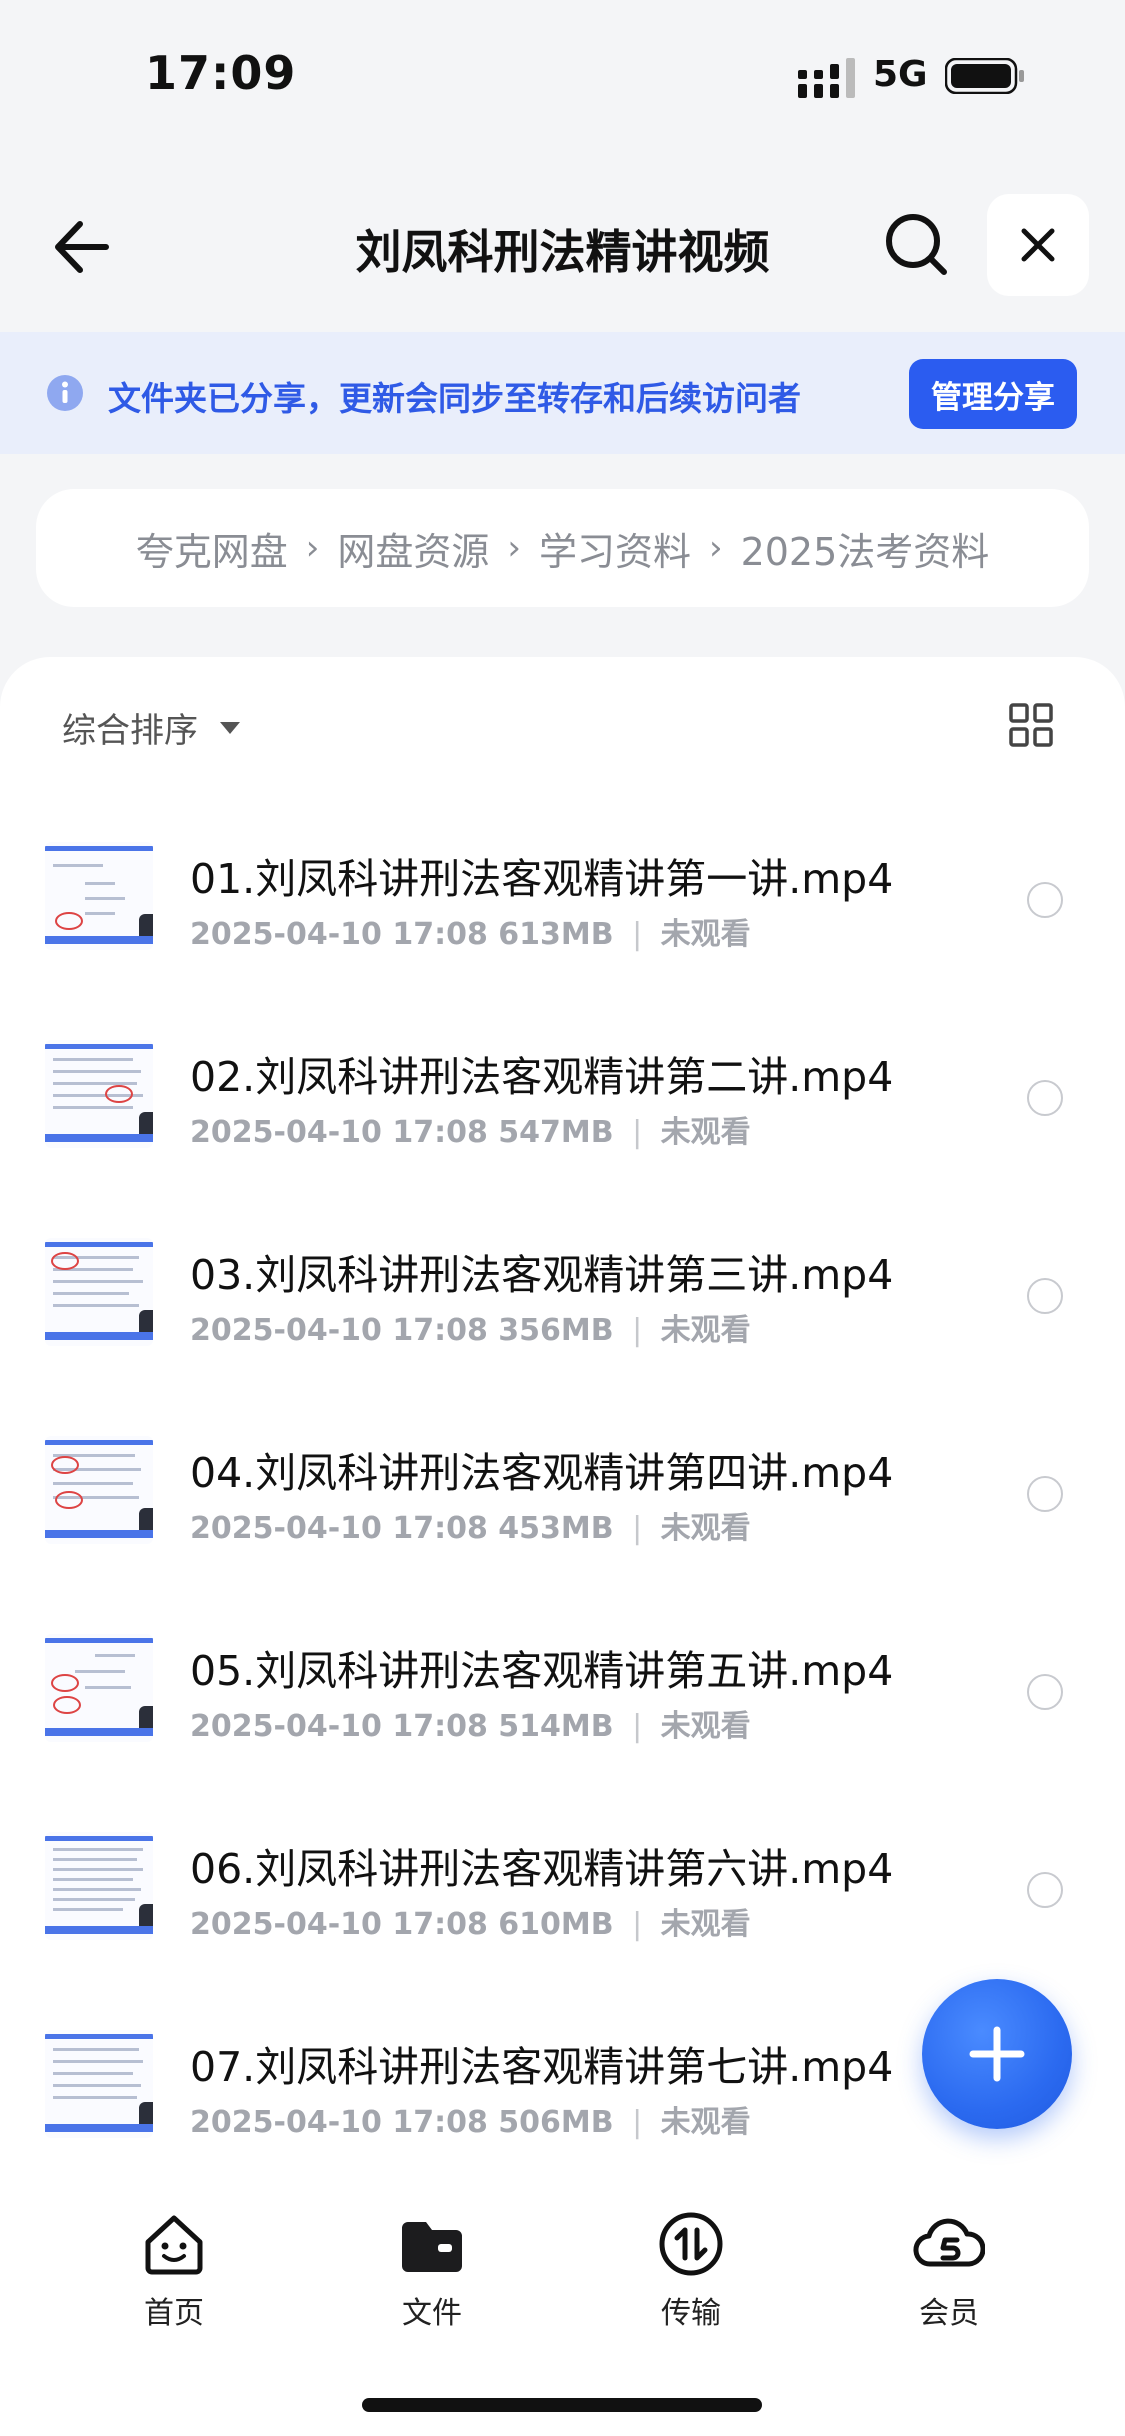 The height and width of the screenshot is (2436, 1125). Describe the element at coordinates (556, 1726) in the screenshot. I see `file-size: 514MB` at that location.